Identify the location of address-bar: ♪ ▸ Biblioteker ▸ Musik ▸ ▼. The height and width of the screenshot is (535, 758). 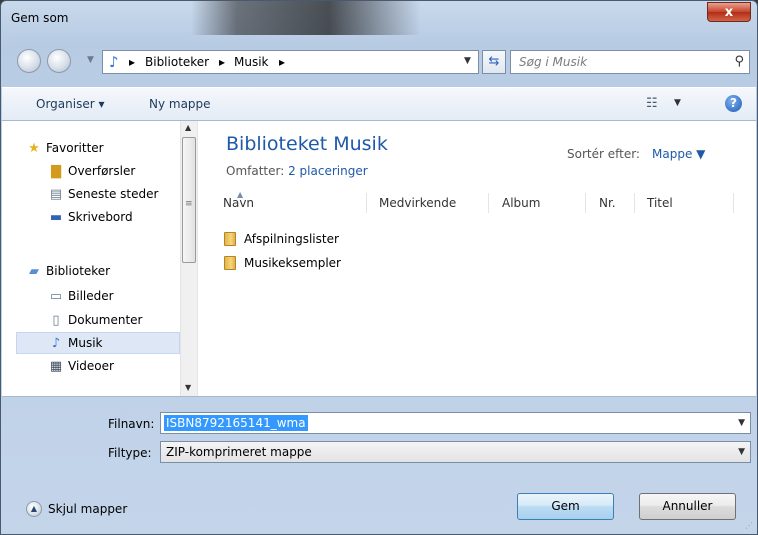
(290, 62).